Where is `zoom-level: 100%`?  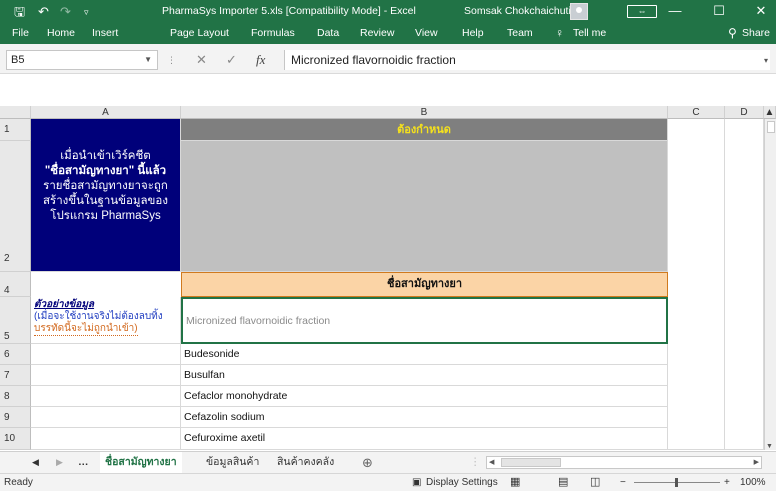
zoom-level: 100% is located at coordinates (753, 482).